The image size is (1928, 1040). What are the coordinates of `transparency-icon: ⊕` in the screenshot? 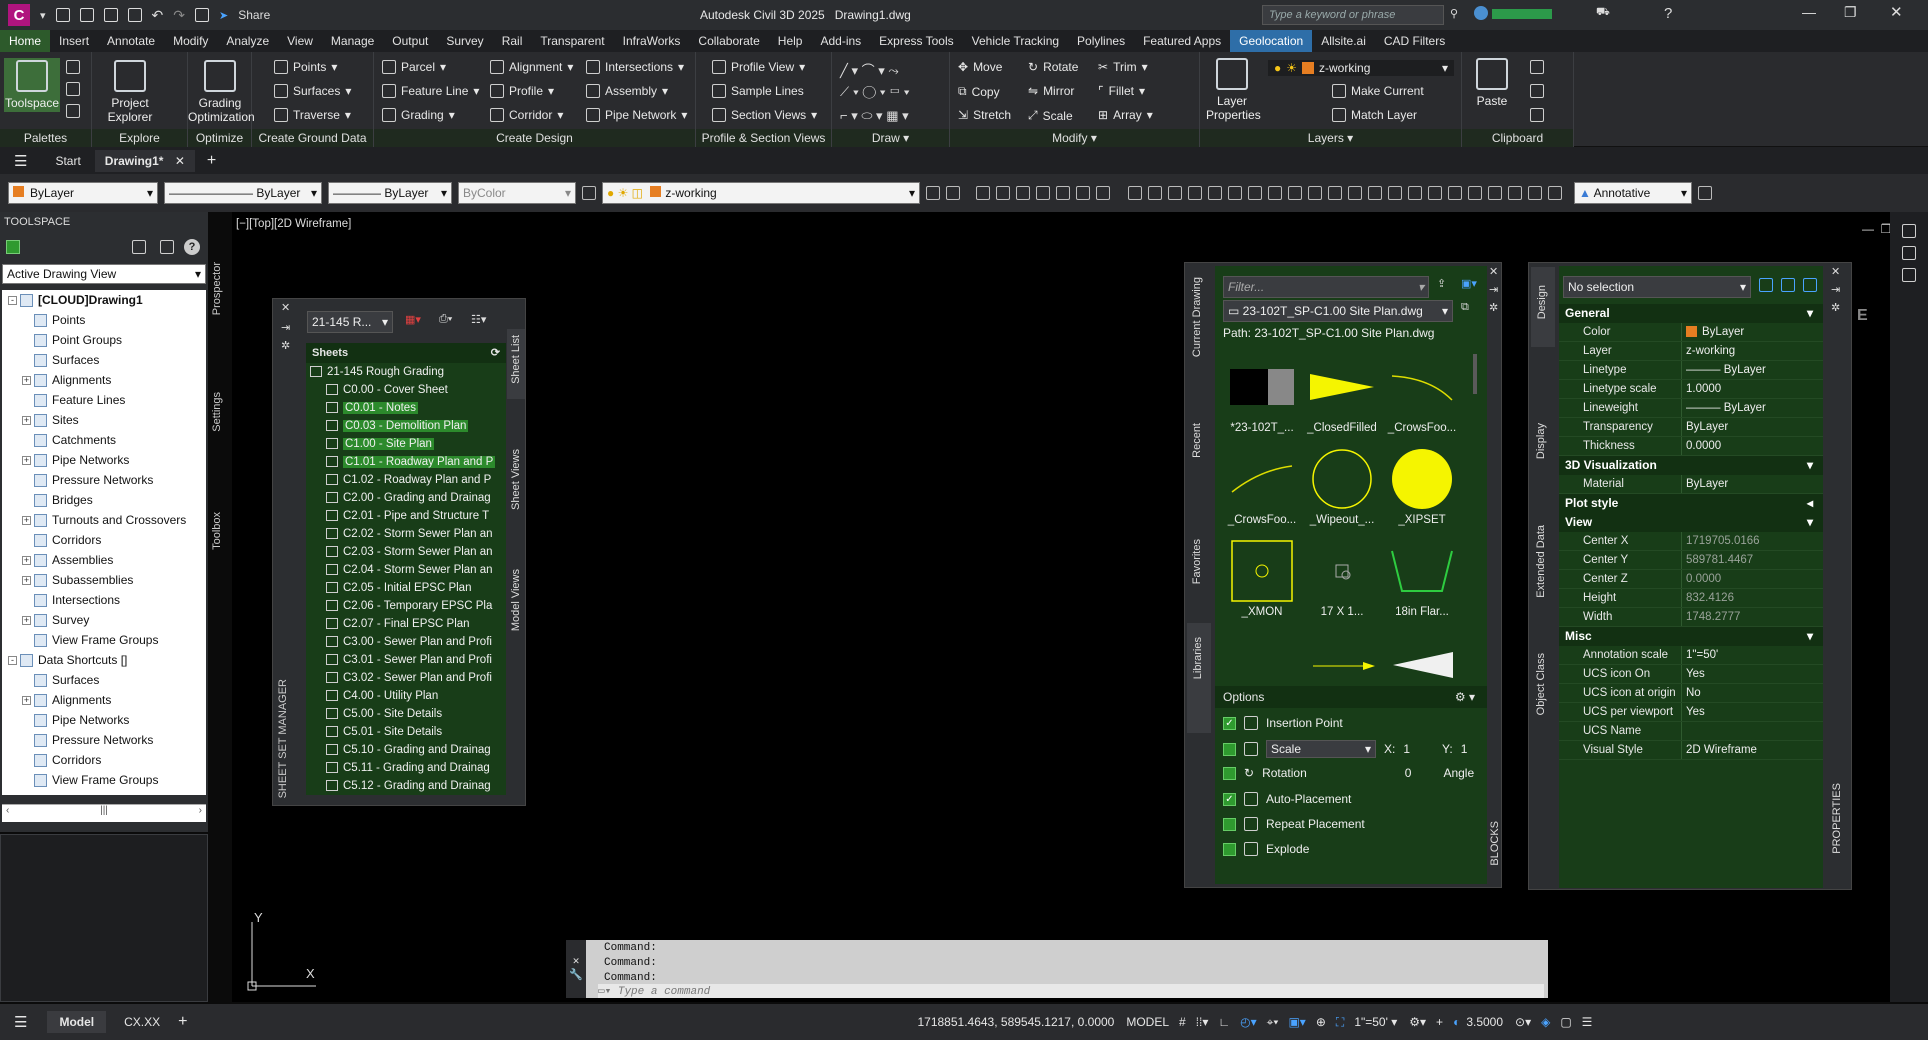 It's located at (1321, 1022).